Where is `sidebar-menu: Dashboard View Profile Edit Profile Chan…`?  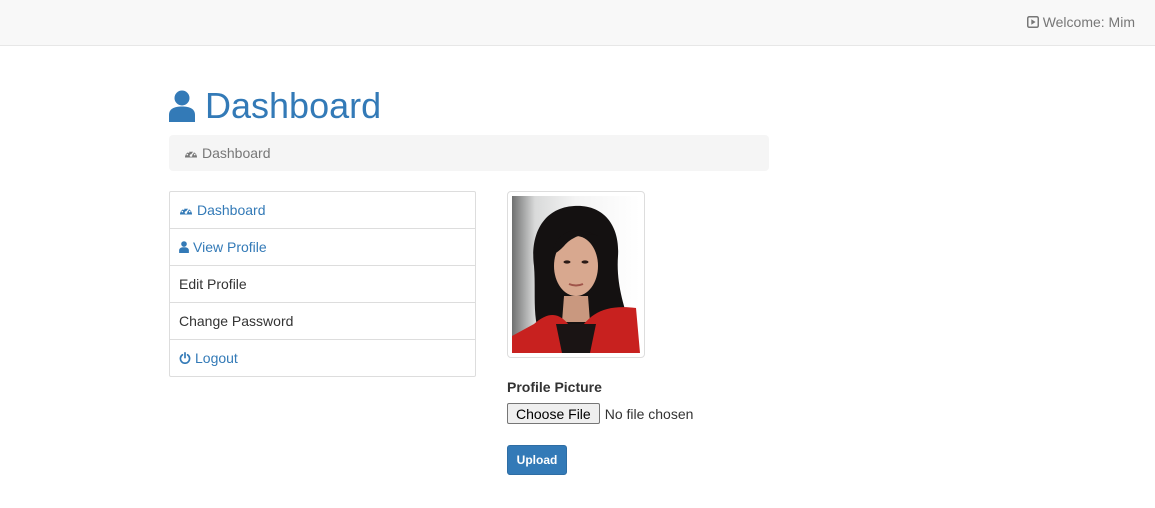
sidebar-menu: Dashboard View Profile Edit Profile Chan… is located at coordinates (322, 284).